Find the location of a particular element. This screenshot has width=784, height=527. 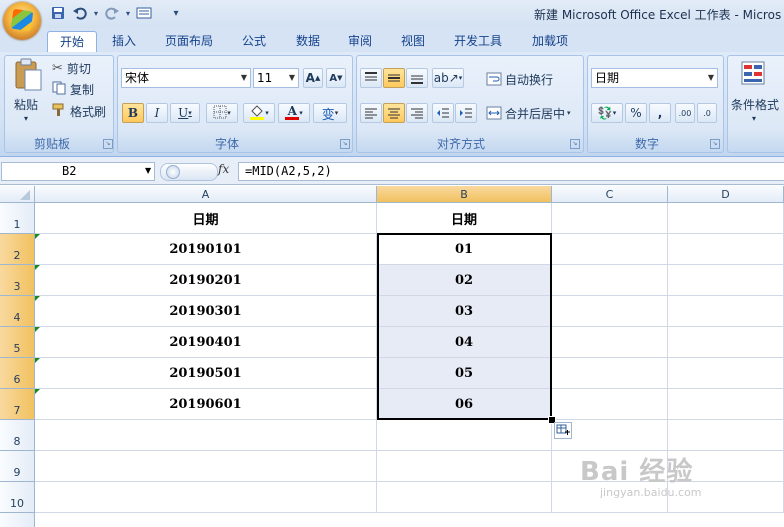

cell-a6: 20190501 is located at coordinates (206, 373).